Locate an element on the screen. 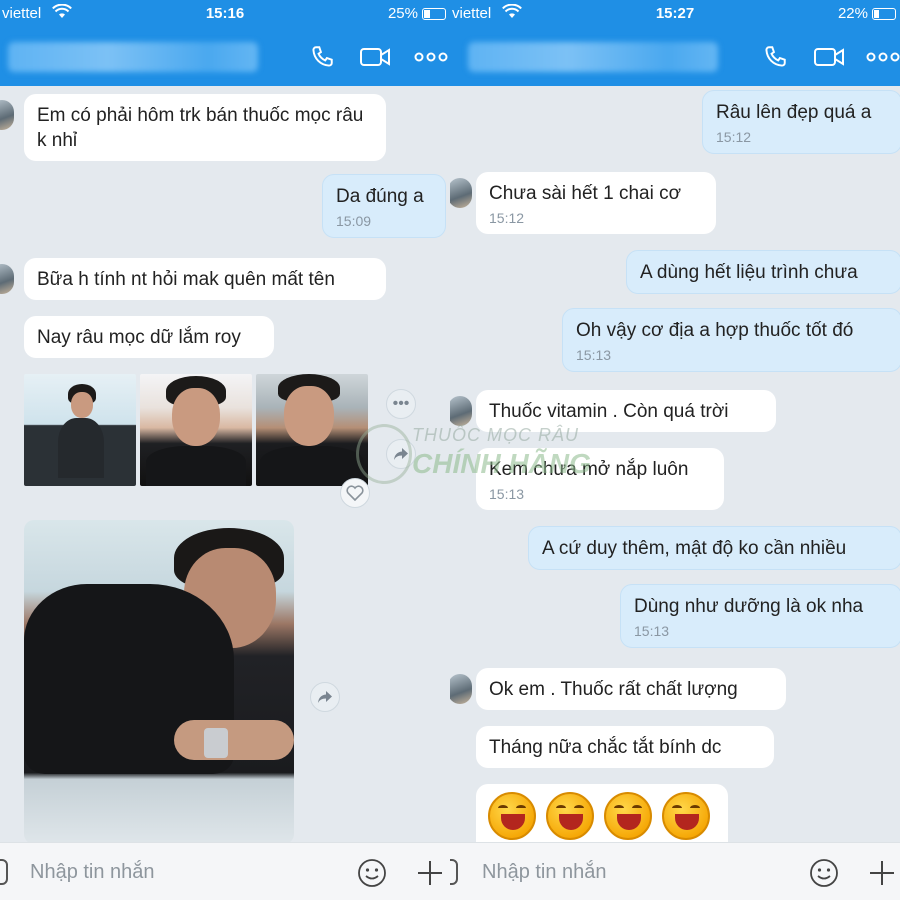 The width and height of the screenshot is (900, 900). message-outgoing: A dùng hết liệu trình chưa is located at coordinates (763, 272).